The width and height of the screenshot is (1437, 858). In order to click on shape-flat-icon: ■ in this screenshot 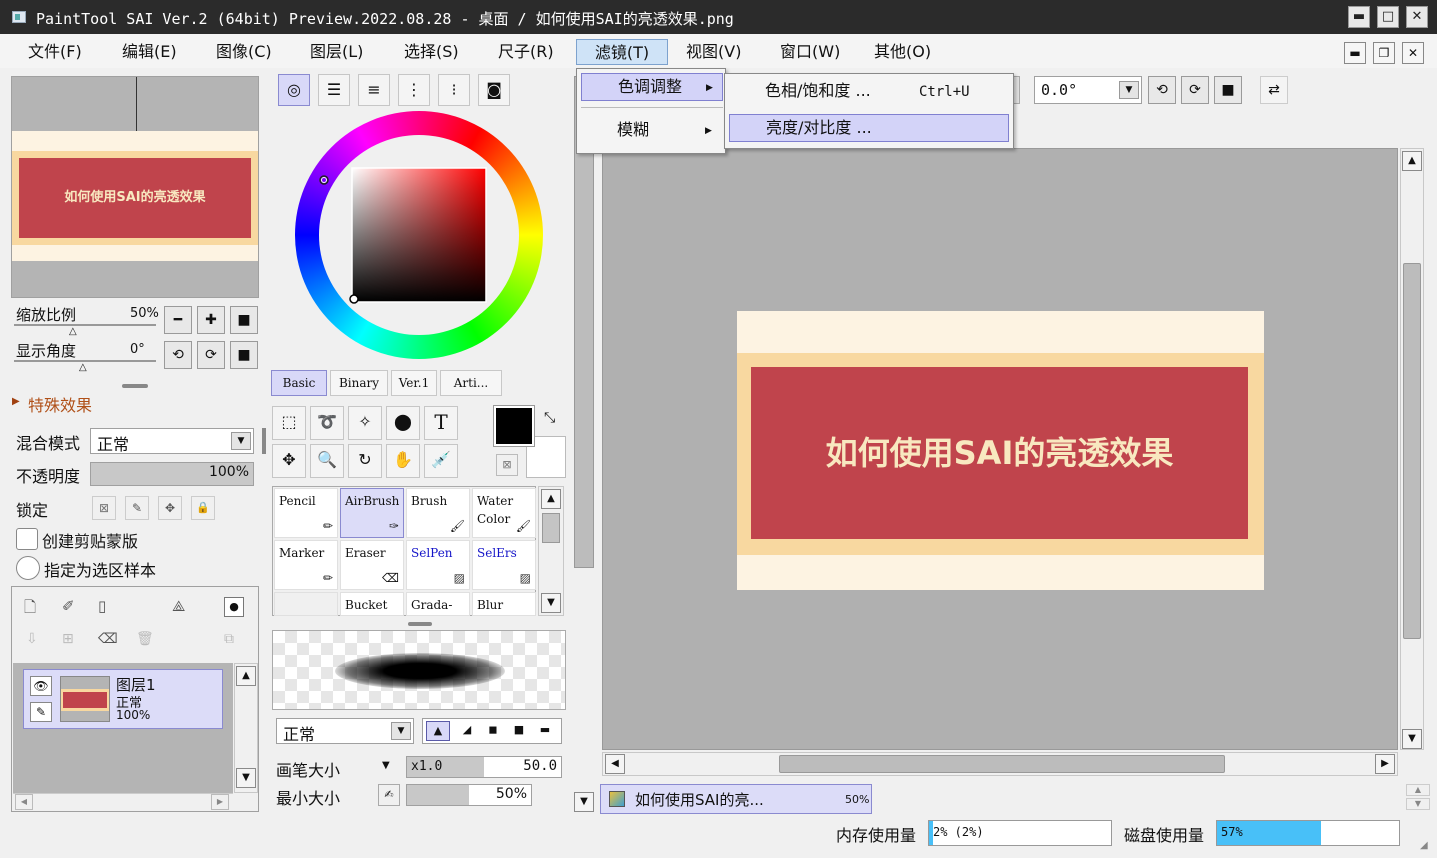, I will do `click(519, 731)`.